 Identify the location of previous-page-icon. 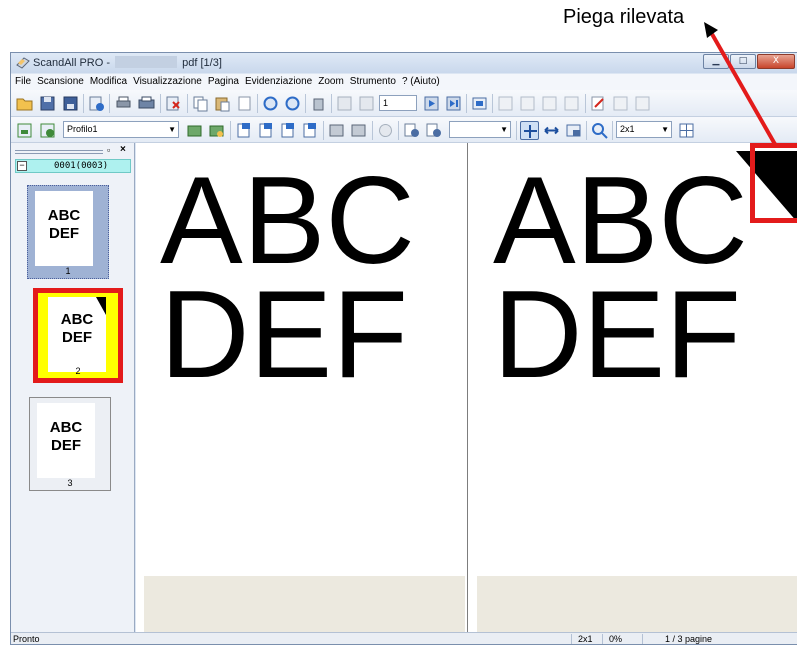
(366, 103).